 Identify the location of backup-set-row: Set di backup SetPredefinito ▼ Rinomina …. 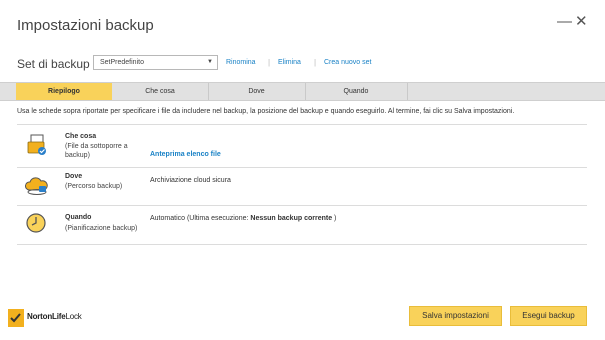
(302, 64).